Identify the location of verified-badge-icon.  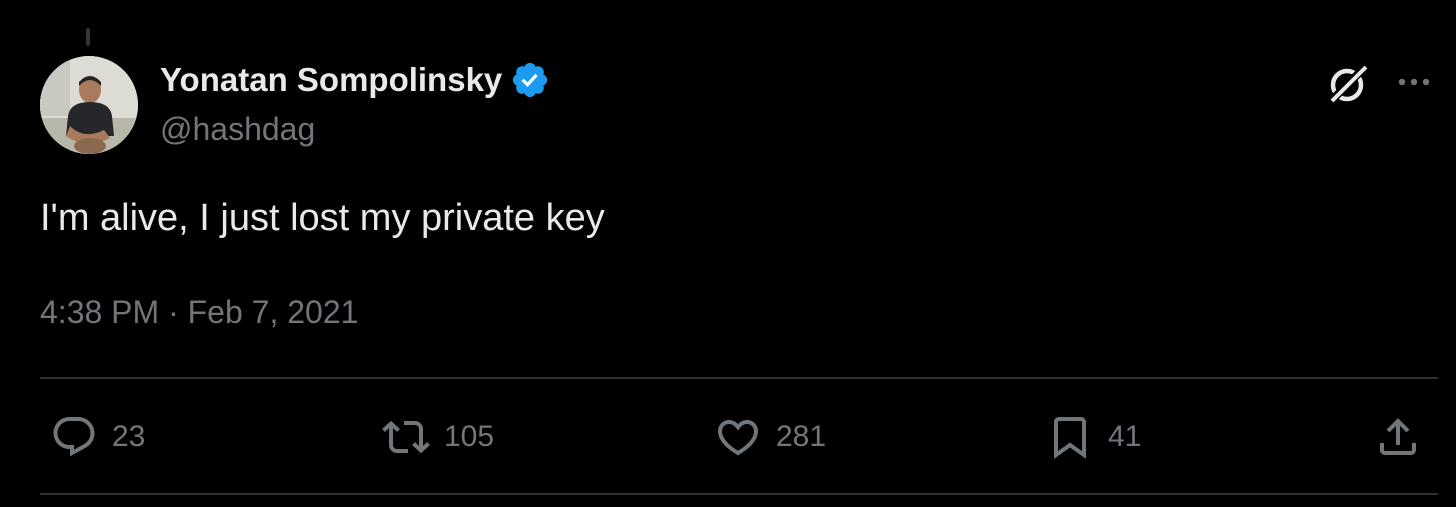
(530, 80).